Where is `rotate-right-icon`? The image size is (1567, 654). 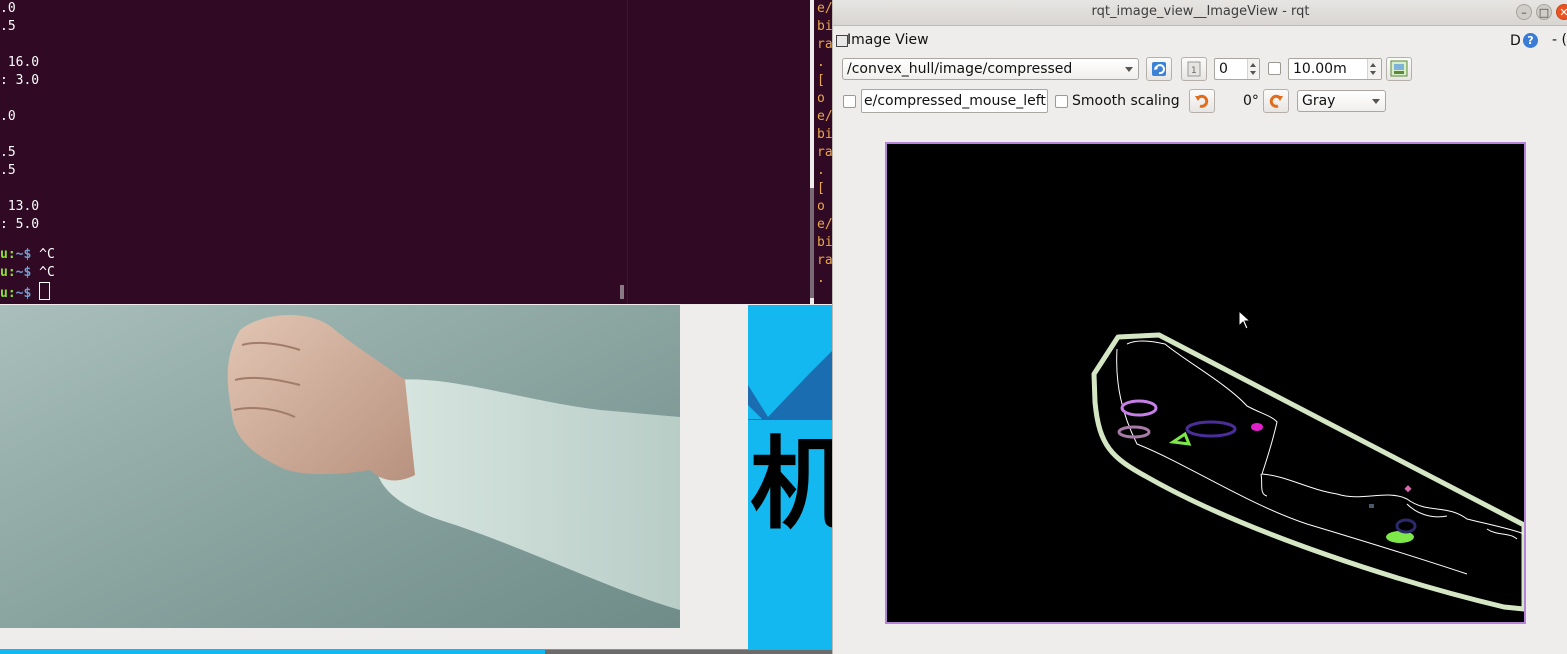
rotate-right-icon is located at coordinates (1276, 101).